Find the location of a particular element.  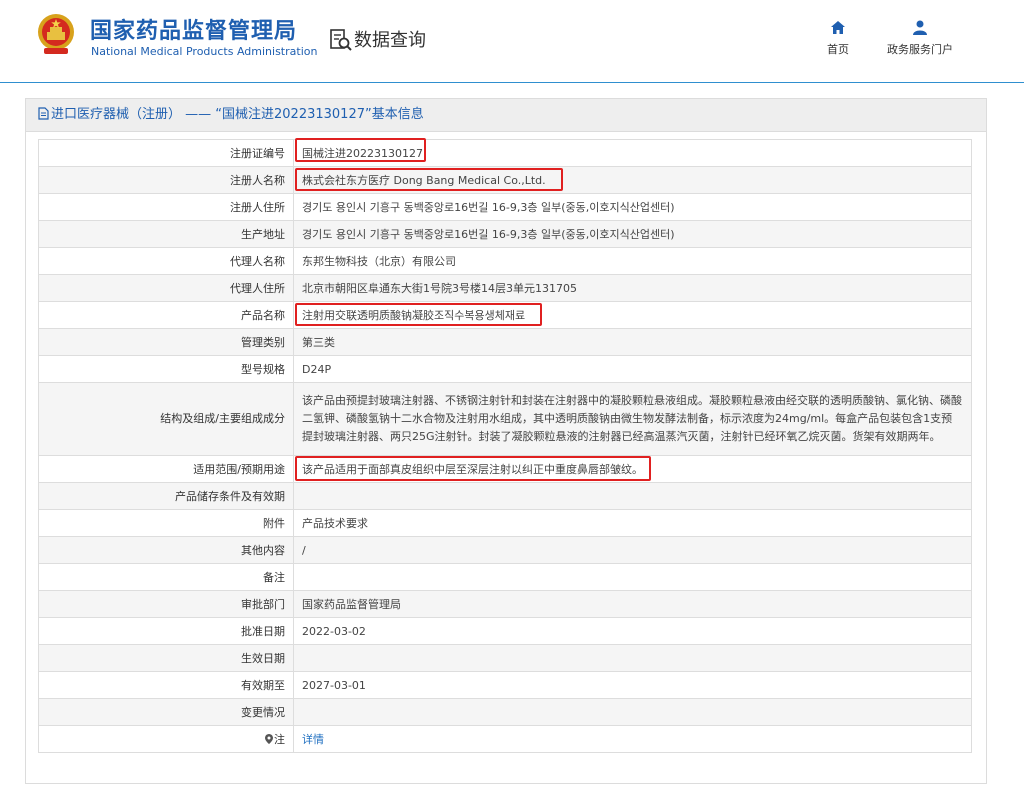

document-icon is located at coordinates (43, 113).